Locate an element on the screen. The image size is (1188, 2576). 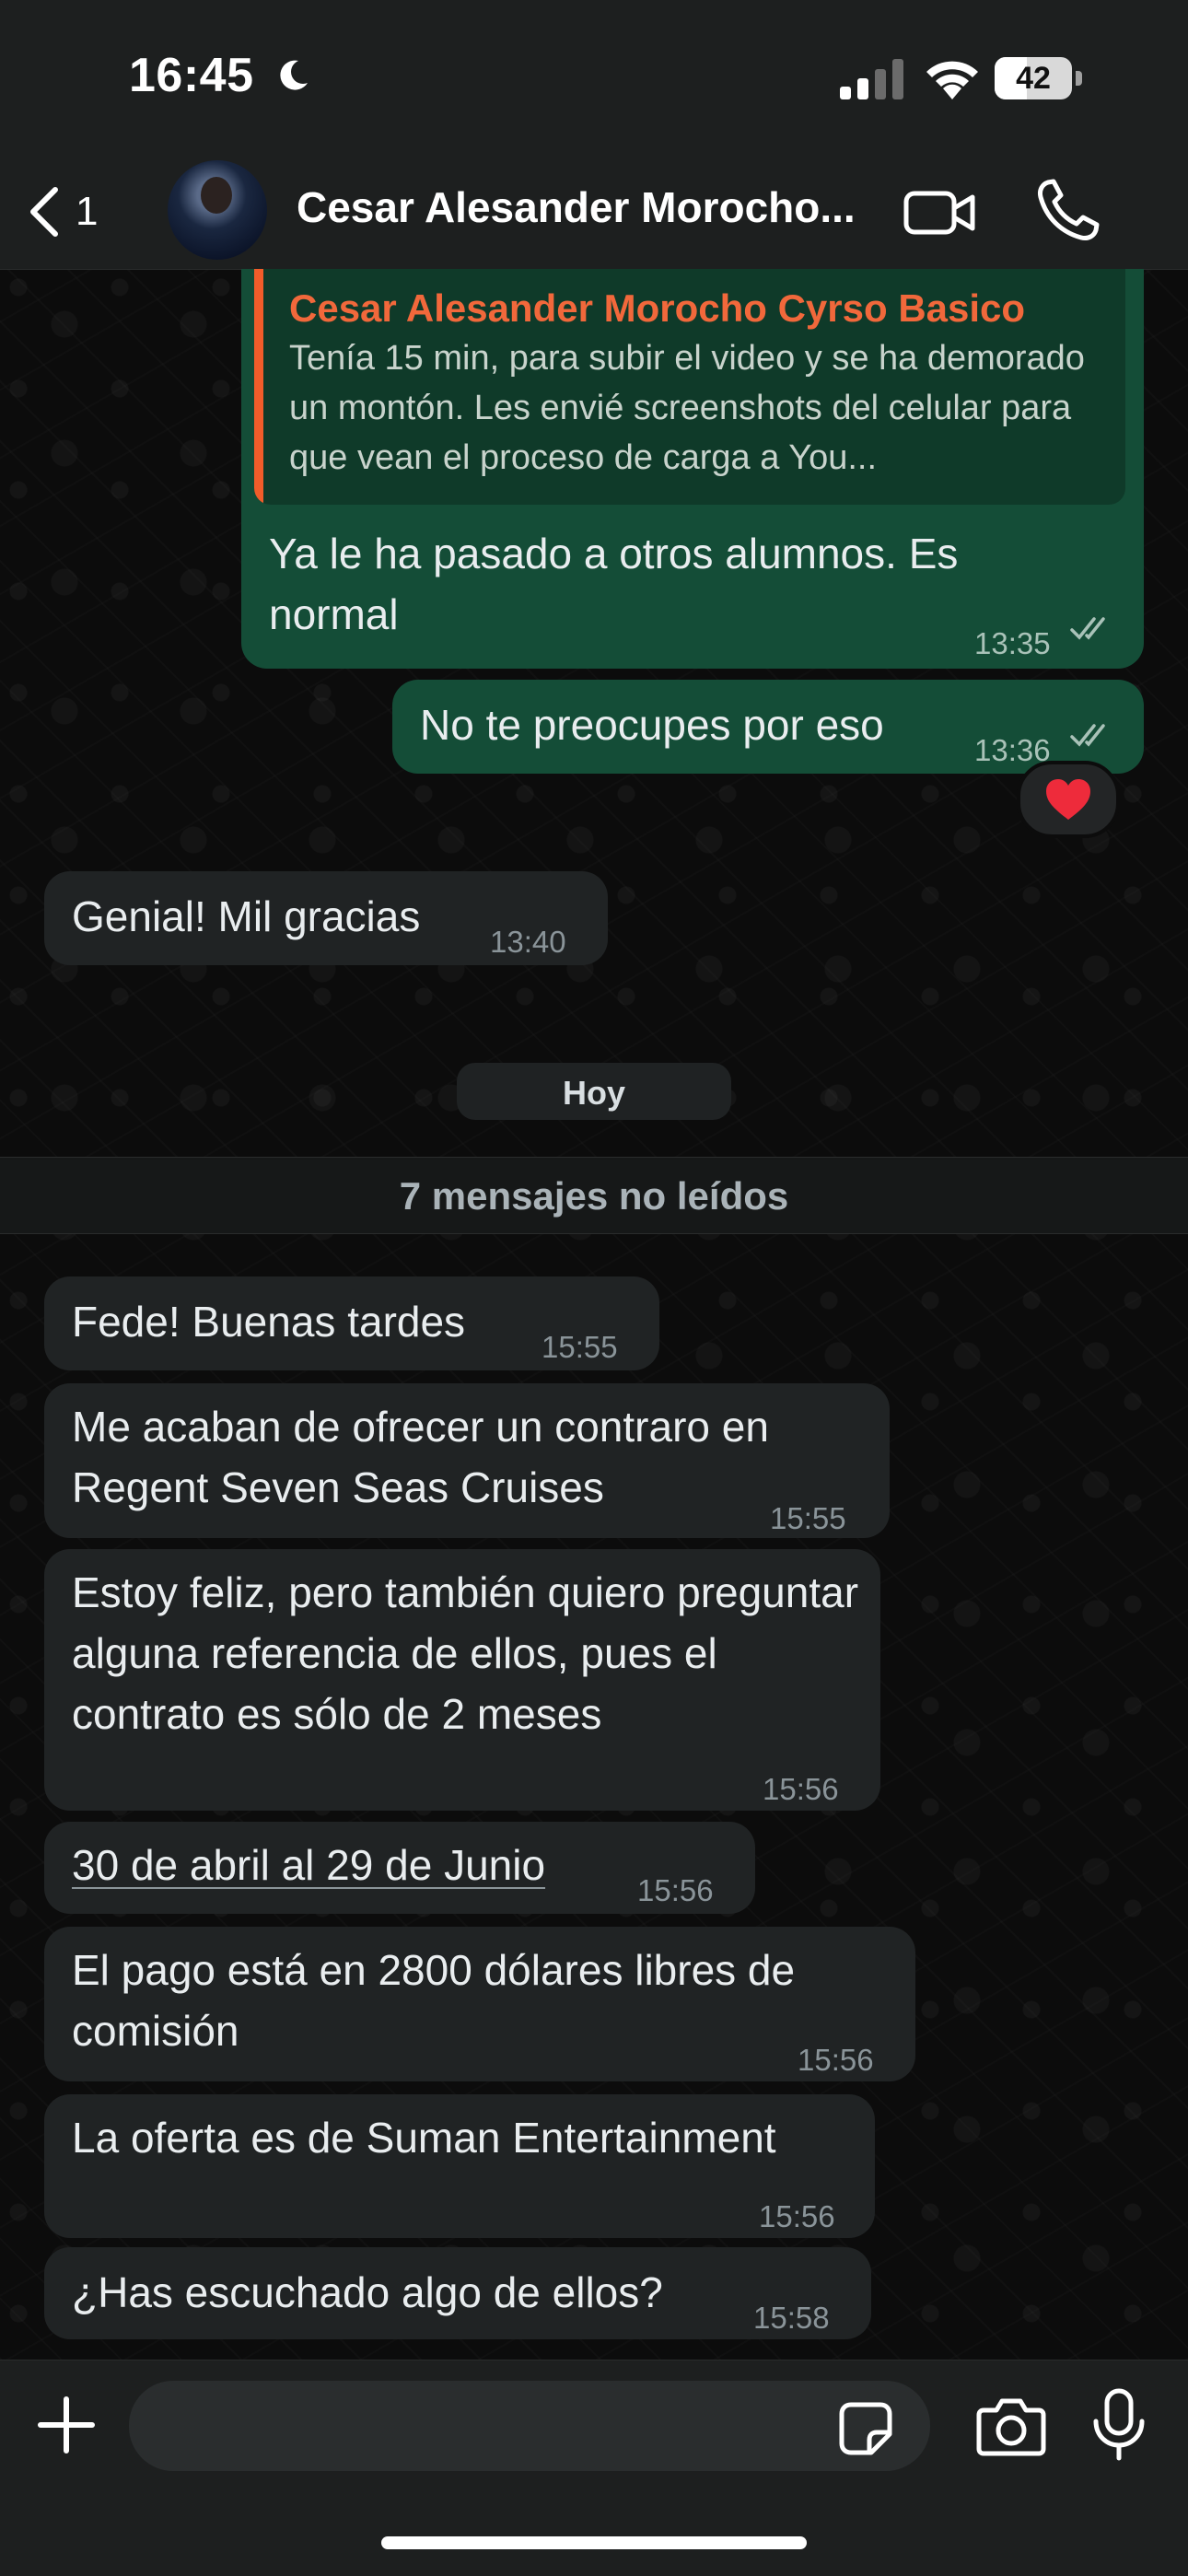
home-indicator is located at coordinates (594, 2542).